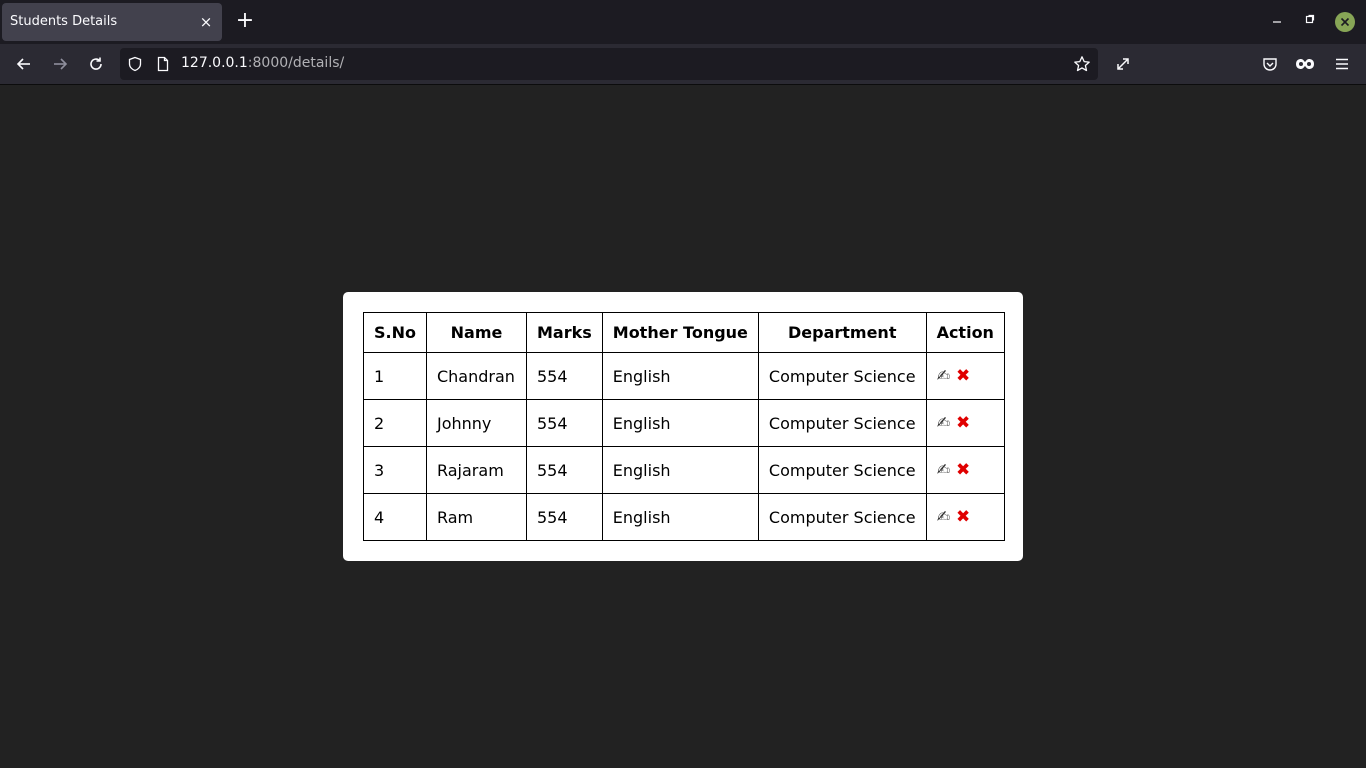 This screenshot has height=768, width=1366. What do you see at coordinates (64, 21) in the screenshot?
I see `tab-title: Students Details` at bounding box center [64, 21].